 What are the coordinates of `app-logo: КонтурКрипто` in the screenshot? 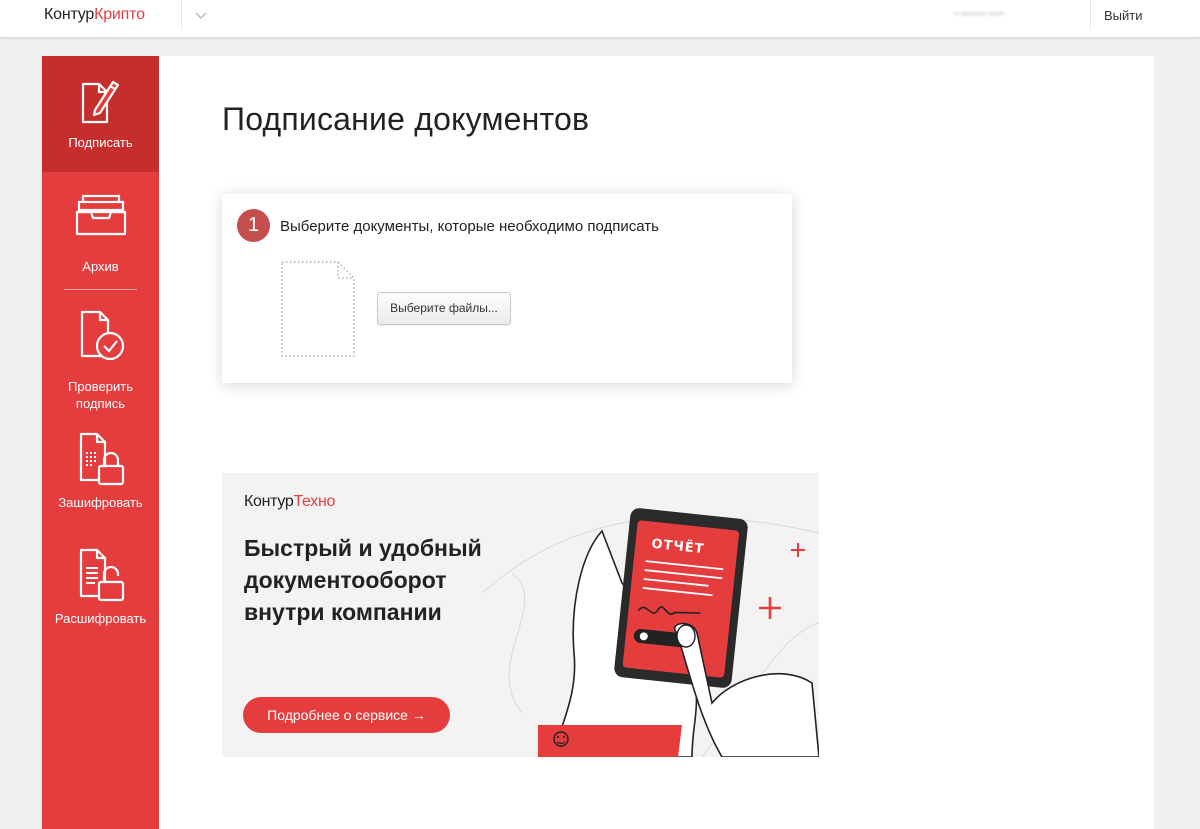 It's located at (94, 15).